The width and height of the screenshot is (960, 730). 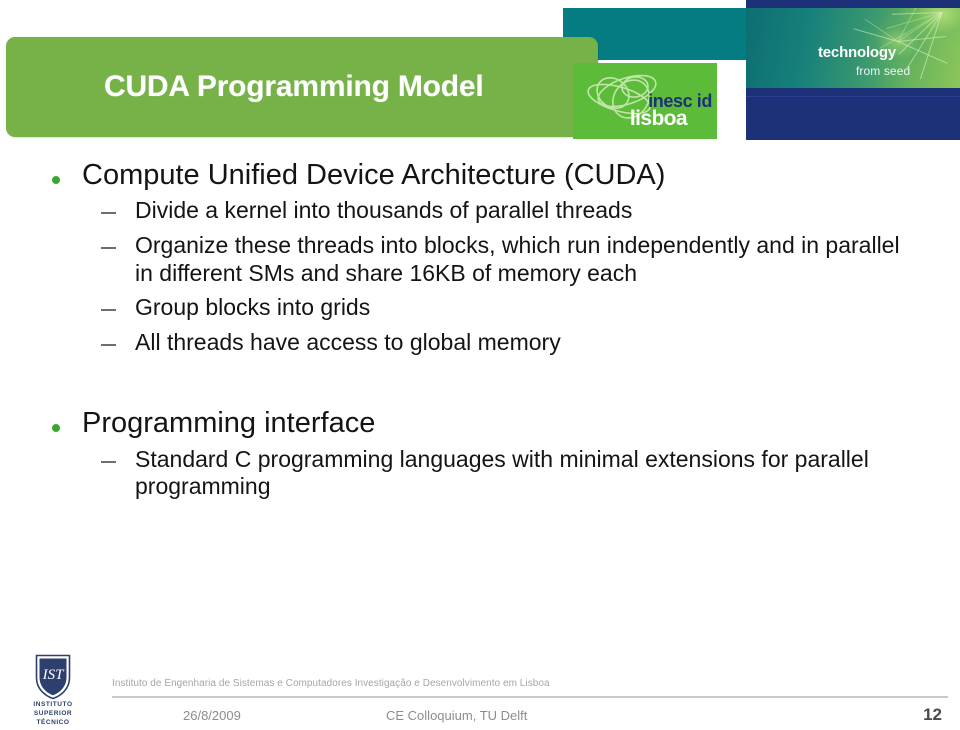 I want to click on ist-logo-caption: INSTITUTO SUPERIOR TÉCNICO, so click(x=53, y=714).